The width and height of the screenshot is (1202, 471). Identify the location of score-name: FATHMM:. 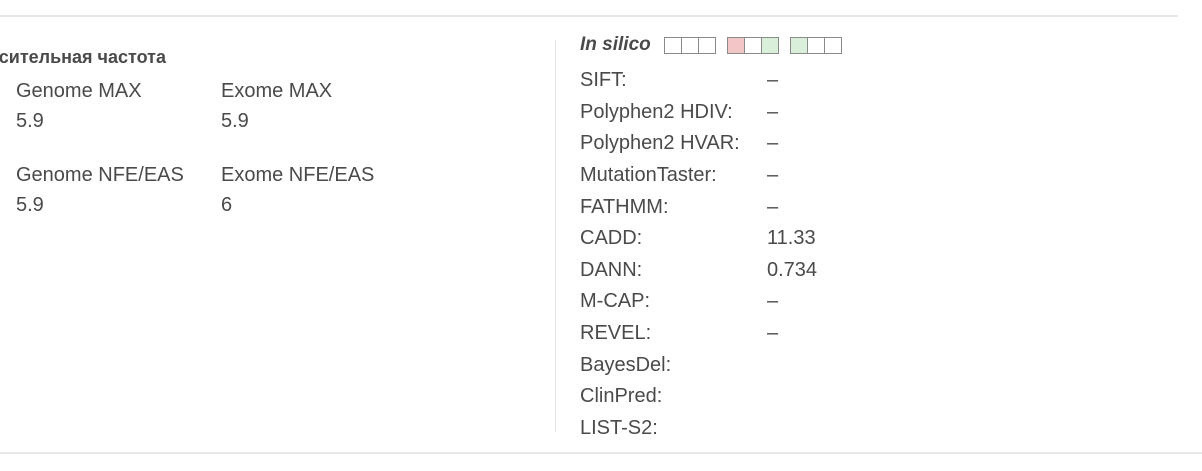
(624, 206).